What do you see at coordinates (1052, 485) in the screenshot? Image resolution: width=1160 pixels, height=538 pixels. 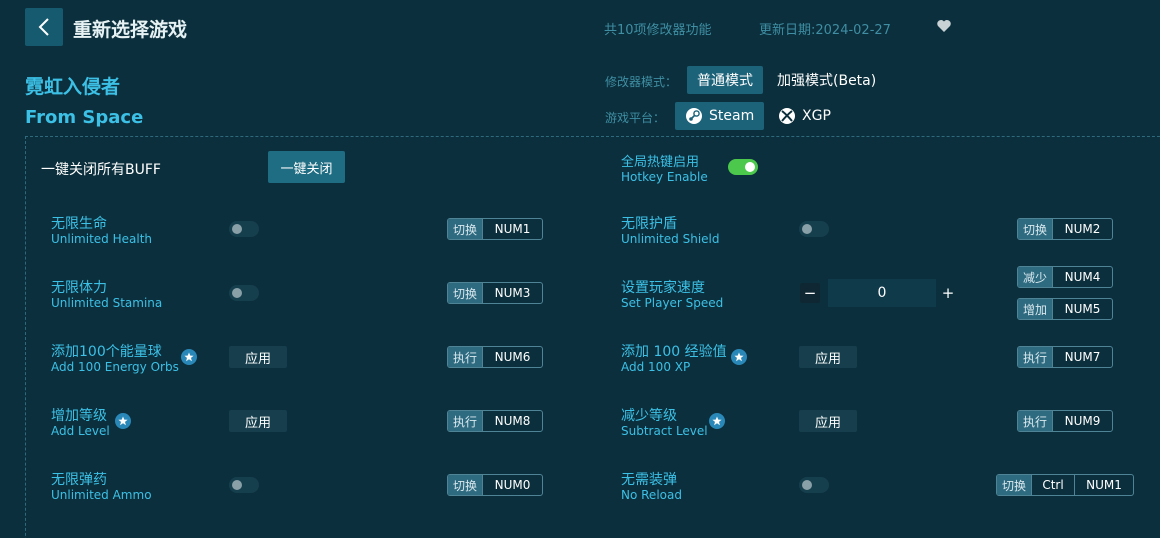 I see `hotkey-key-modifier: Ctrl` at bounding box center [1052, 485].